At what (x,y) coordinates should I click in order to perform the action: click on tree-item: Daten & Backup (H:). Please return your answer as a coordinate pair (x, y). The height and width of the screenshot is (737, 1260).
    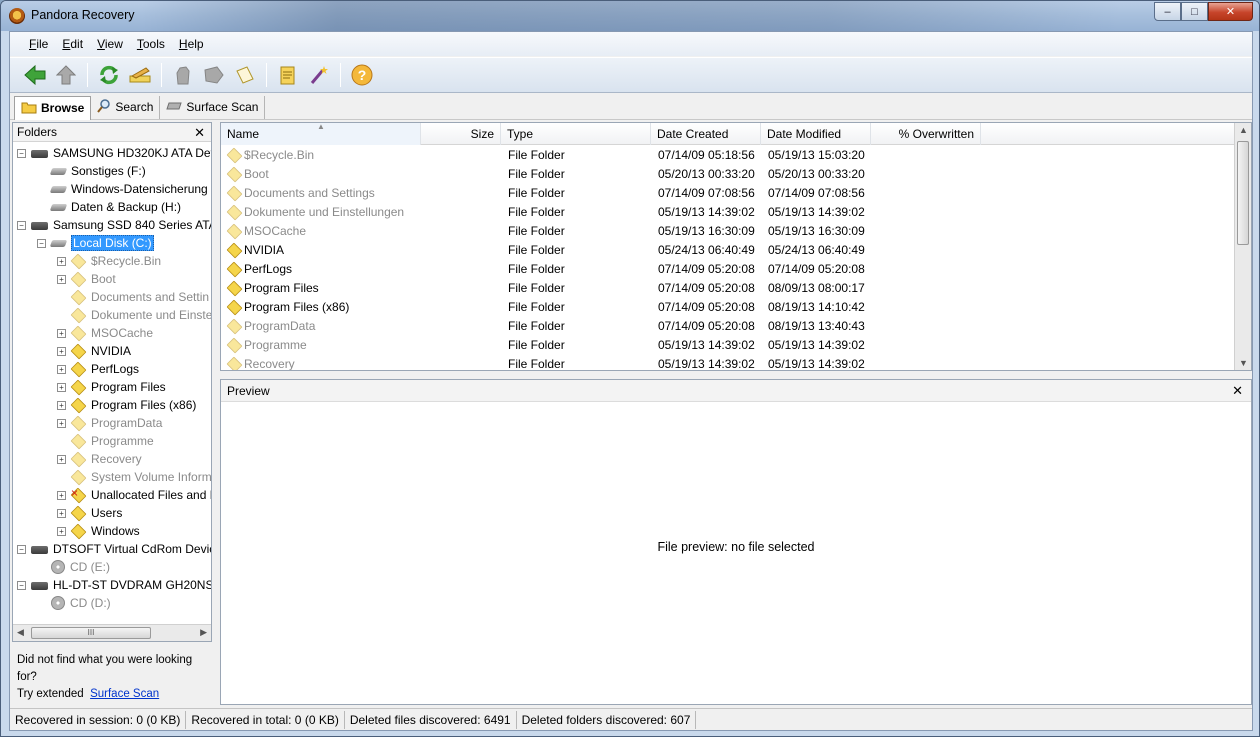
    Looking at the image, I should click on (109, 207).